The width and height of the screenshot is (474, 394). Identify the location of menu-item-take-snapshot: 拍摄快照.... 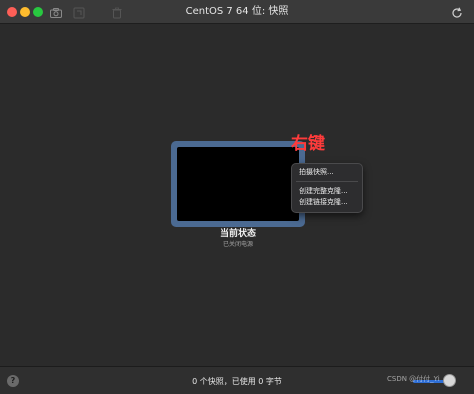
(327, 172).